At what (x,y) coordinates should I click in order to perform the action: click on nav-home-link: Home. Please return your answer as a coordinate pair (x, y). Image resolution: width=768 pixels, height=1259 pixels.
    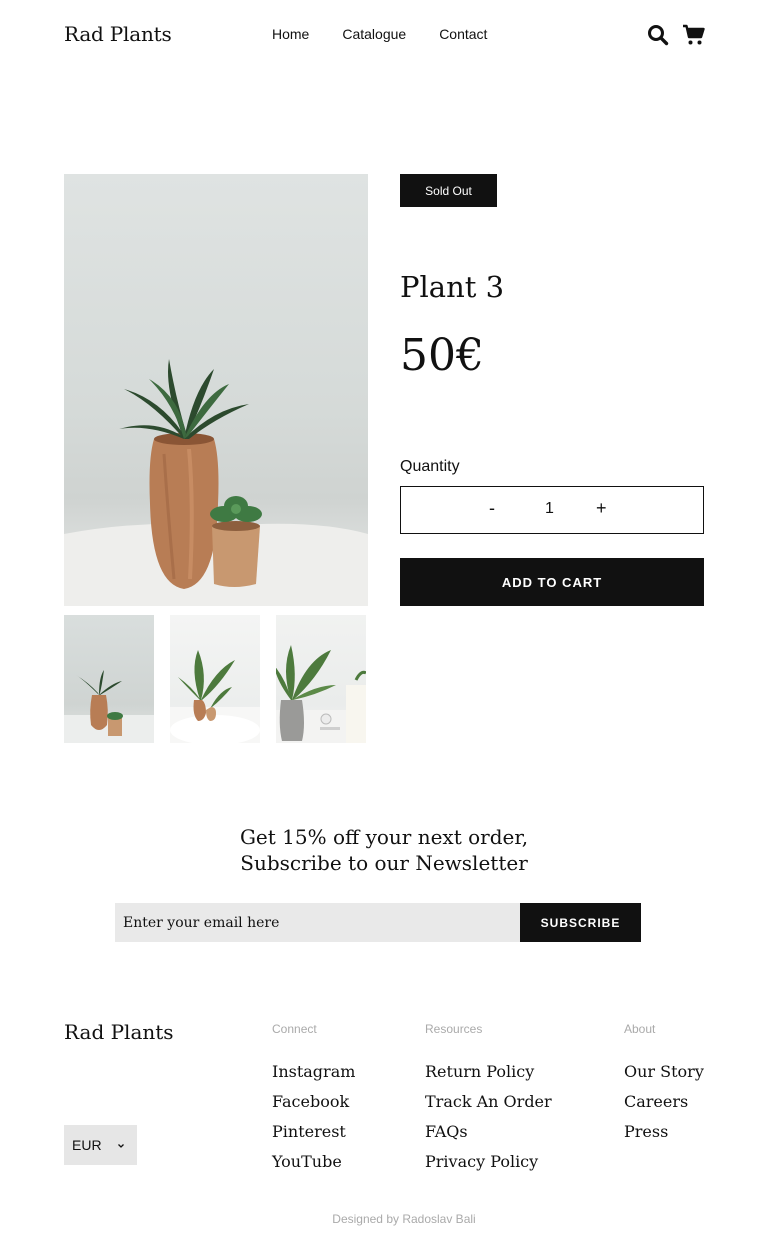
    Looking at the image, I should click on (290, 34).